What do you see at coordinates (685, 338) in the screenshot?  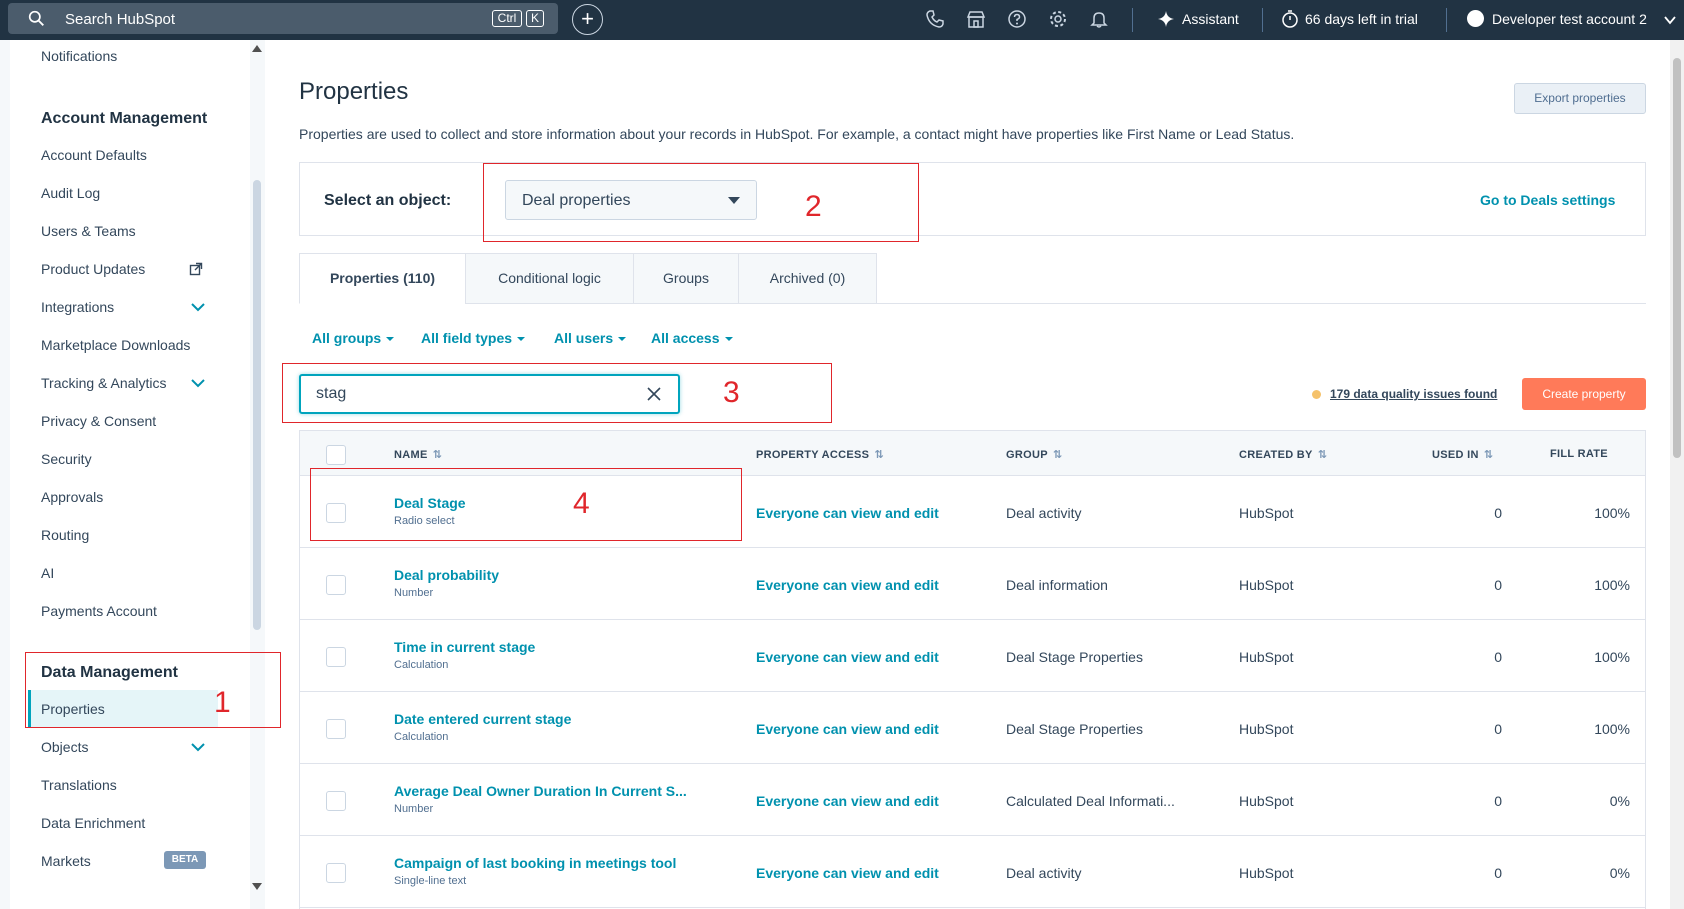 I see `filter-label: All access` at bounding box center [685, 338].